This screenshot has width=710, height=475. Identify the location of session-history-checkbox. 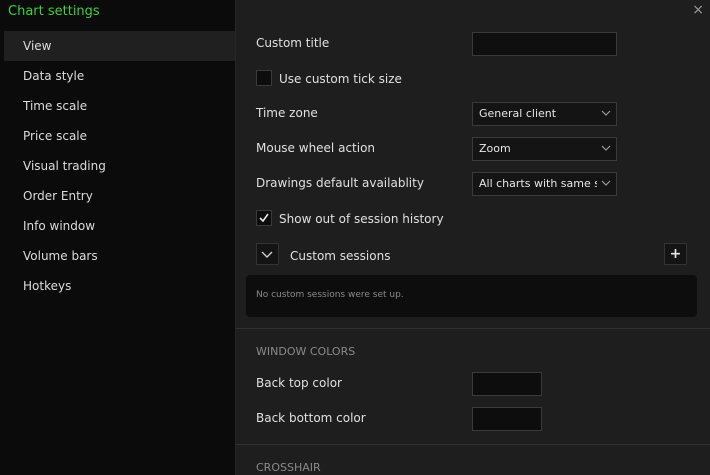
(264, 218).